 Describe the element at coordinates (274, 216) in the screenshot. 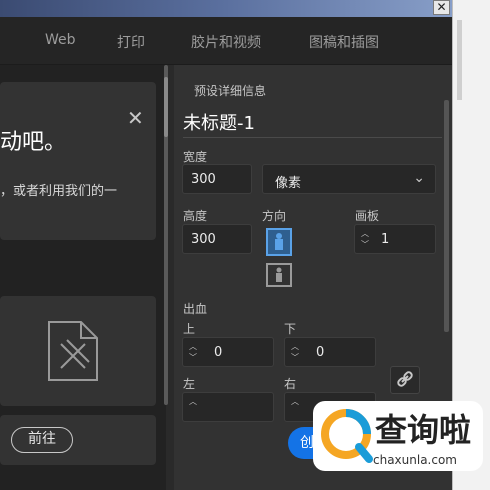

I see `orientation-label: 方向` at that location.